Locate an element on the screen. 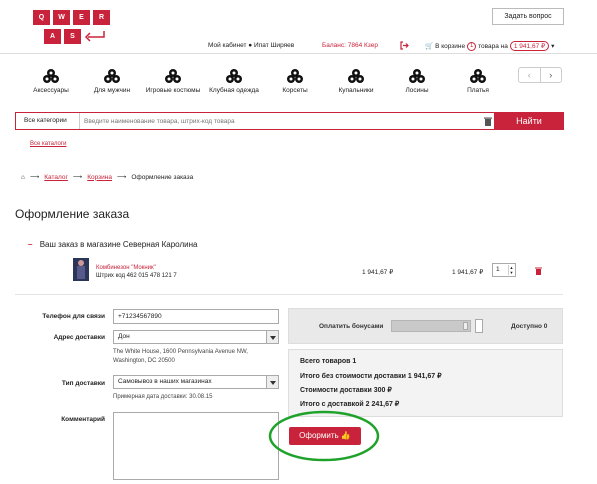  product-sum: 1 941,67 ₽ is located at coordinates (468, 272).